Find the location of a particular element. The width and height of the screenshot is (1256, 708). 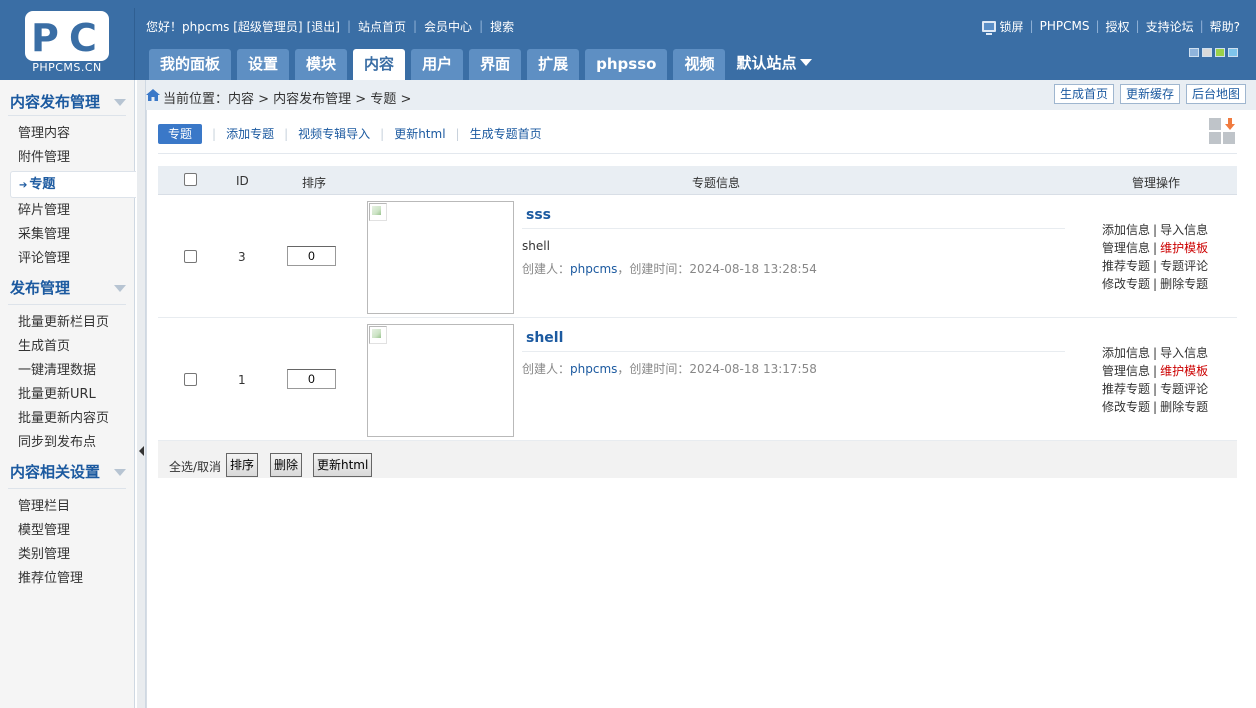

add-topic-link: 添加专题 is located at coordinates (250, 134).